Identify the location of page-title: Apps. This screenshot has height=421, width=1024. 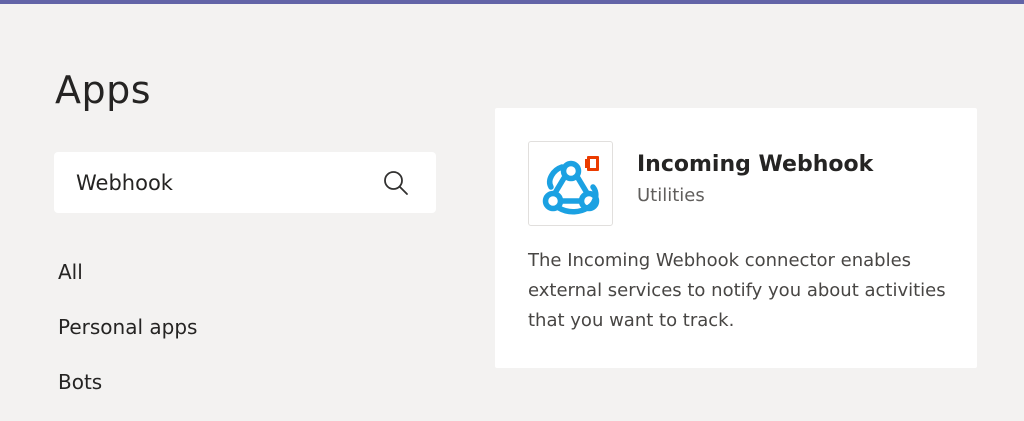
(103, 90).